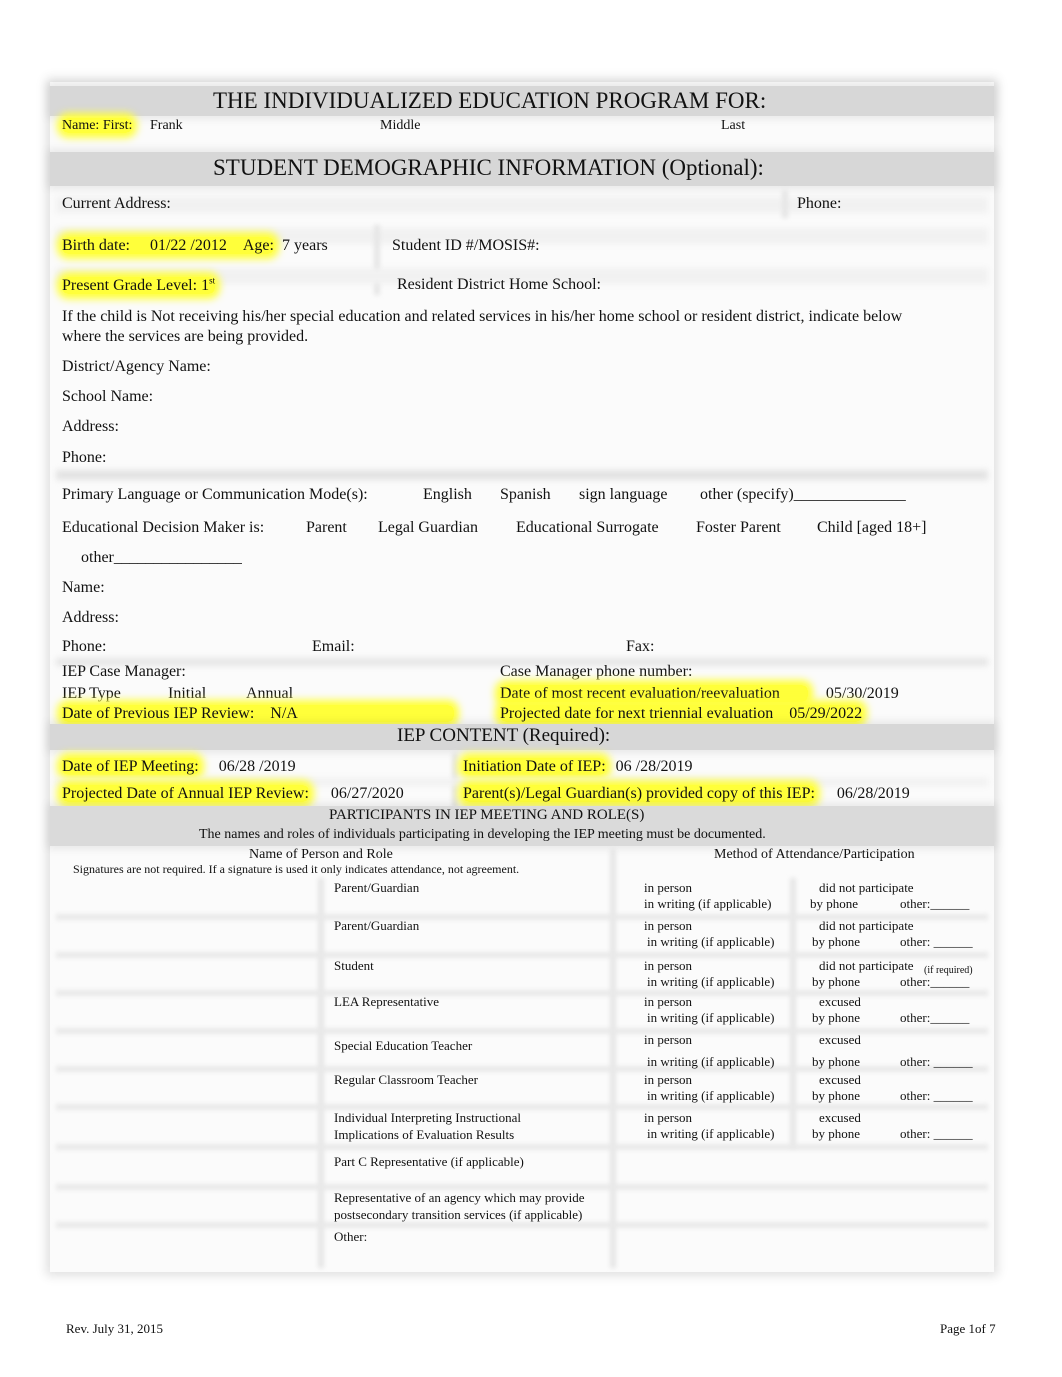 This screenshot has height=1377, width=1062. Describe the element at coordinates (587, 528) in the screenshot. I see `decision-maker-surrogate: Educational Surrogate` at that location.